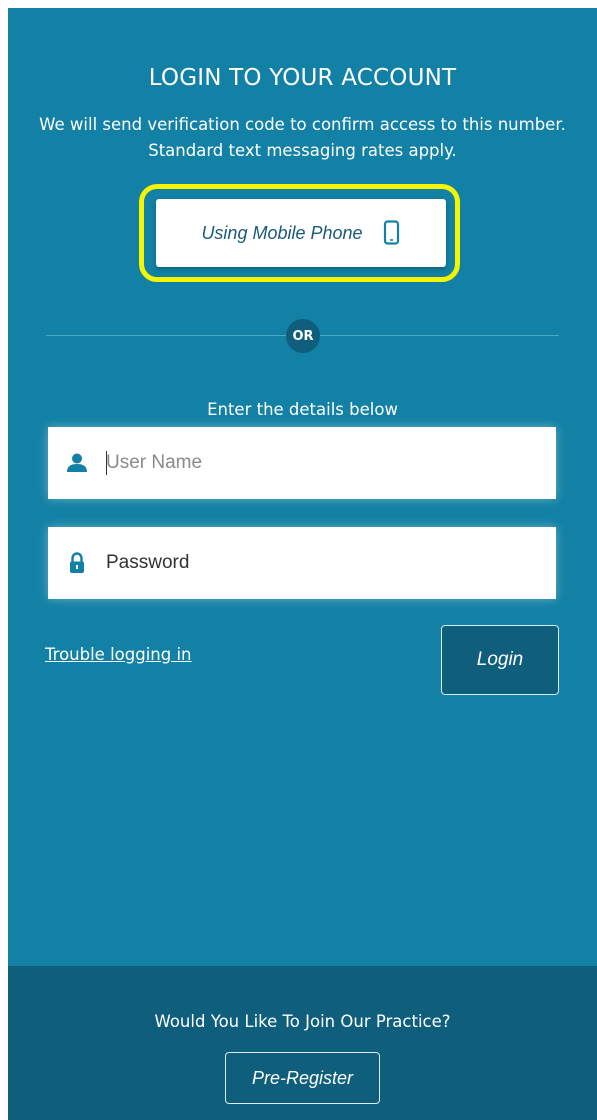  I want to click on mobile-phone-button-label: Using Mobile Phone, so click(282, 232).